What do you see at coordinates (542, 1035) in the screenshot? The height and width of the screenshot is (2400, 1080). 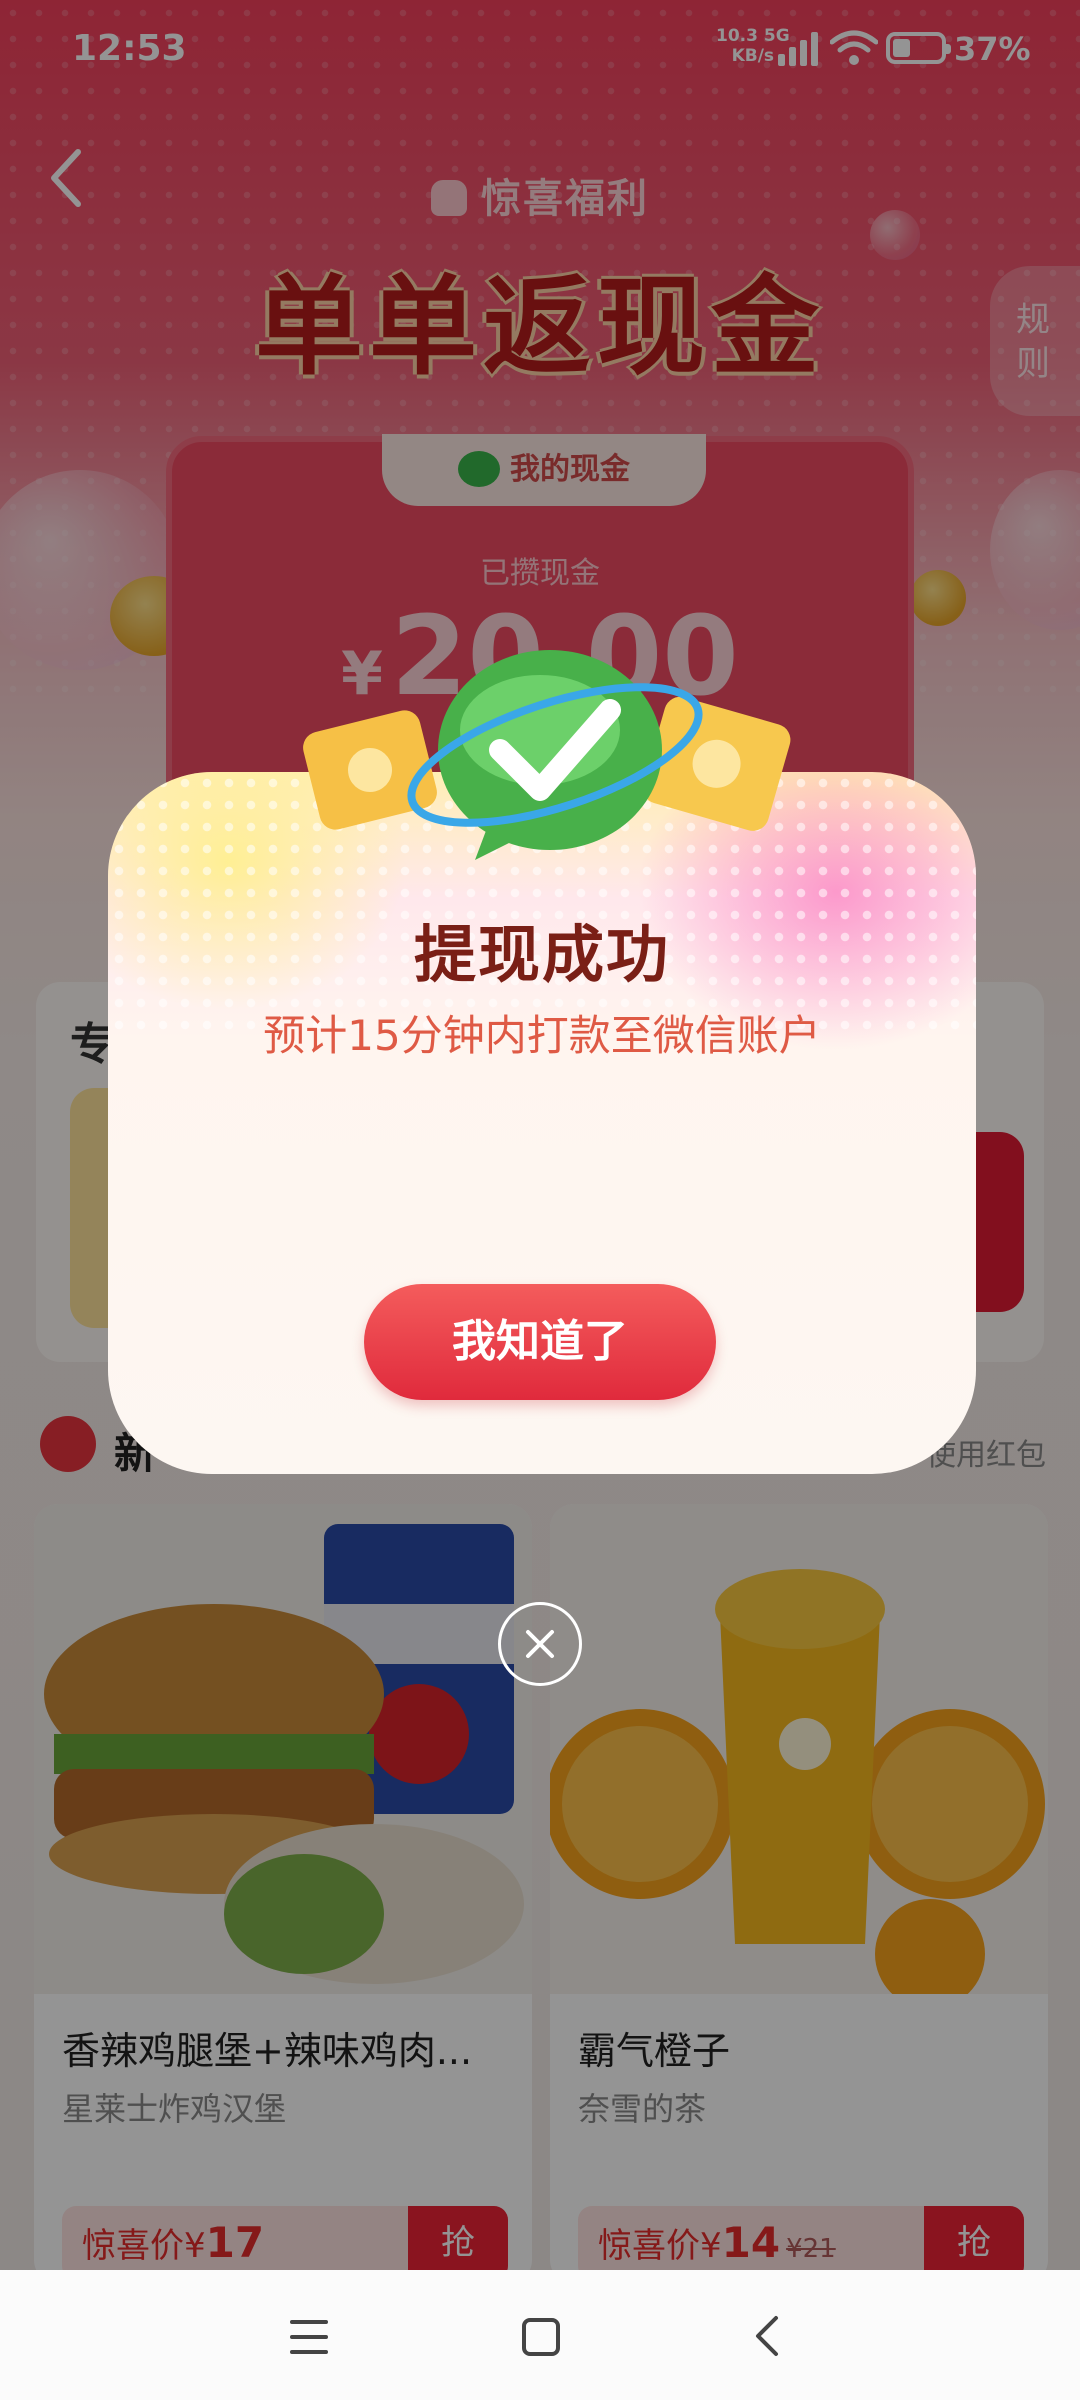 I see `dialog-subtitle: 预计15分钟内打款至微信账户` at bounding box center [542, 1035].